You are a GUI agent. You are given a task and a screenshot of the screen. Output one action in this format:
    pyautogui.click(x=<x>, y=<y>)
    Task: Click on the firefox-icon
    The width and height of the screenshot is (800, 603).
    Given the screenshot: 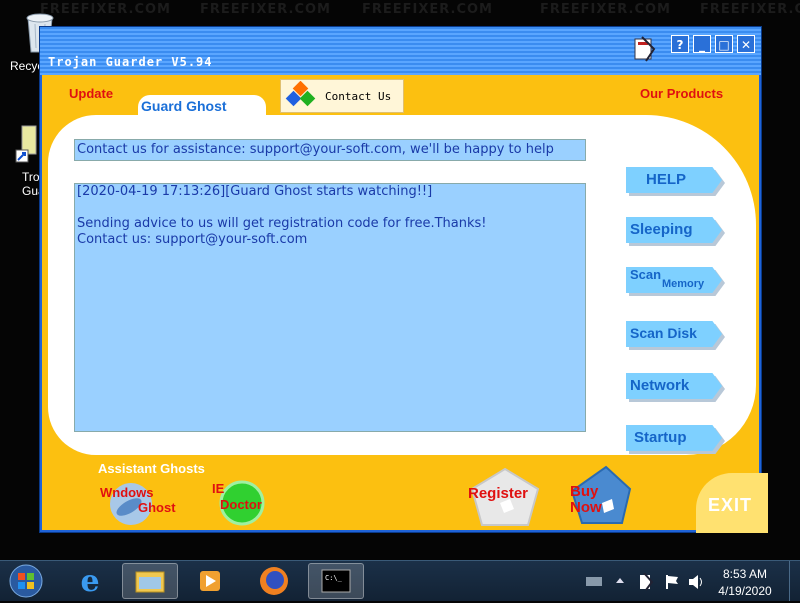 What is the action you would take?
    pyautogui.click(x=274, y=581)
    